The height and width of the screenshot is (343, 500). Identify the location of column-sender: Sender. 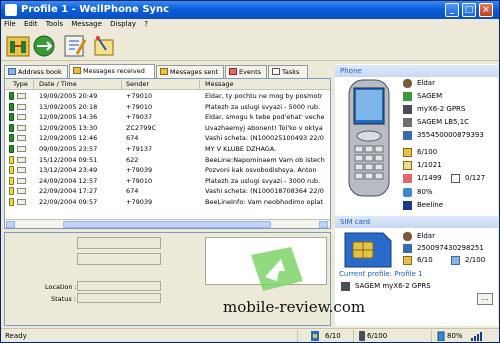
(137, 84).